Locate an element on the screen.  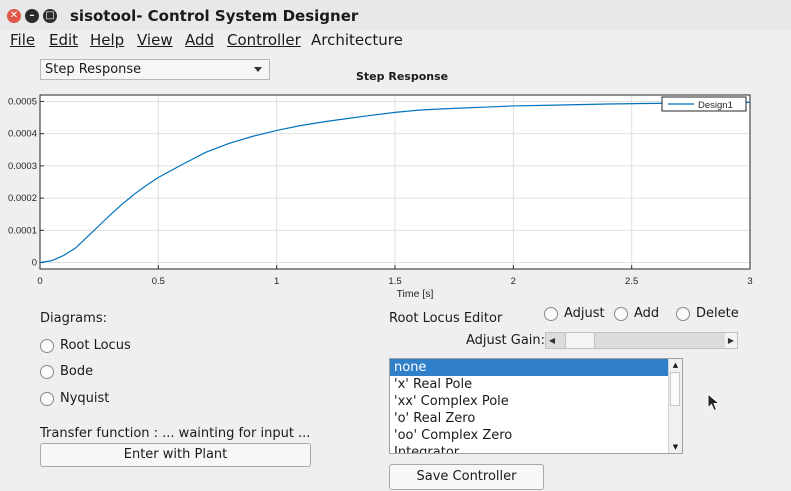
root-locus-label: Root Locus is located at coordinates (95, 345).